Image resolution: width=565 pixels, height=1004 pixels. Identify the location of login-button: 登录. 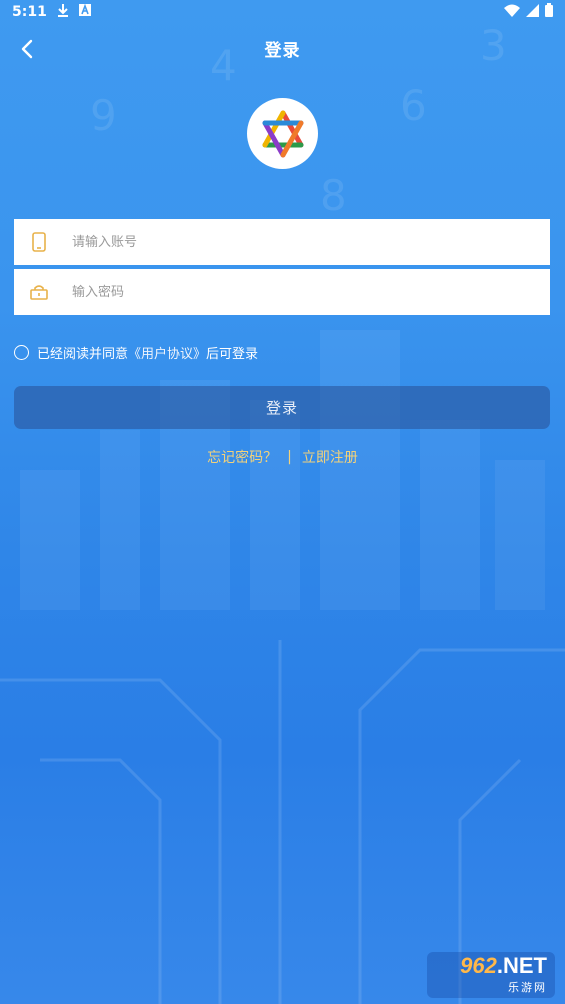
(282, 407).